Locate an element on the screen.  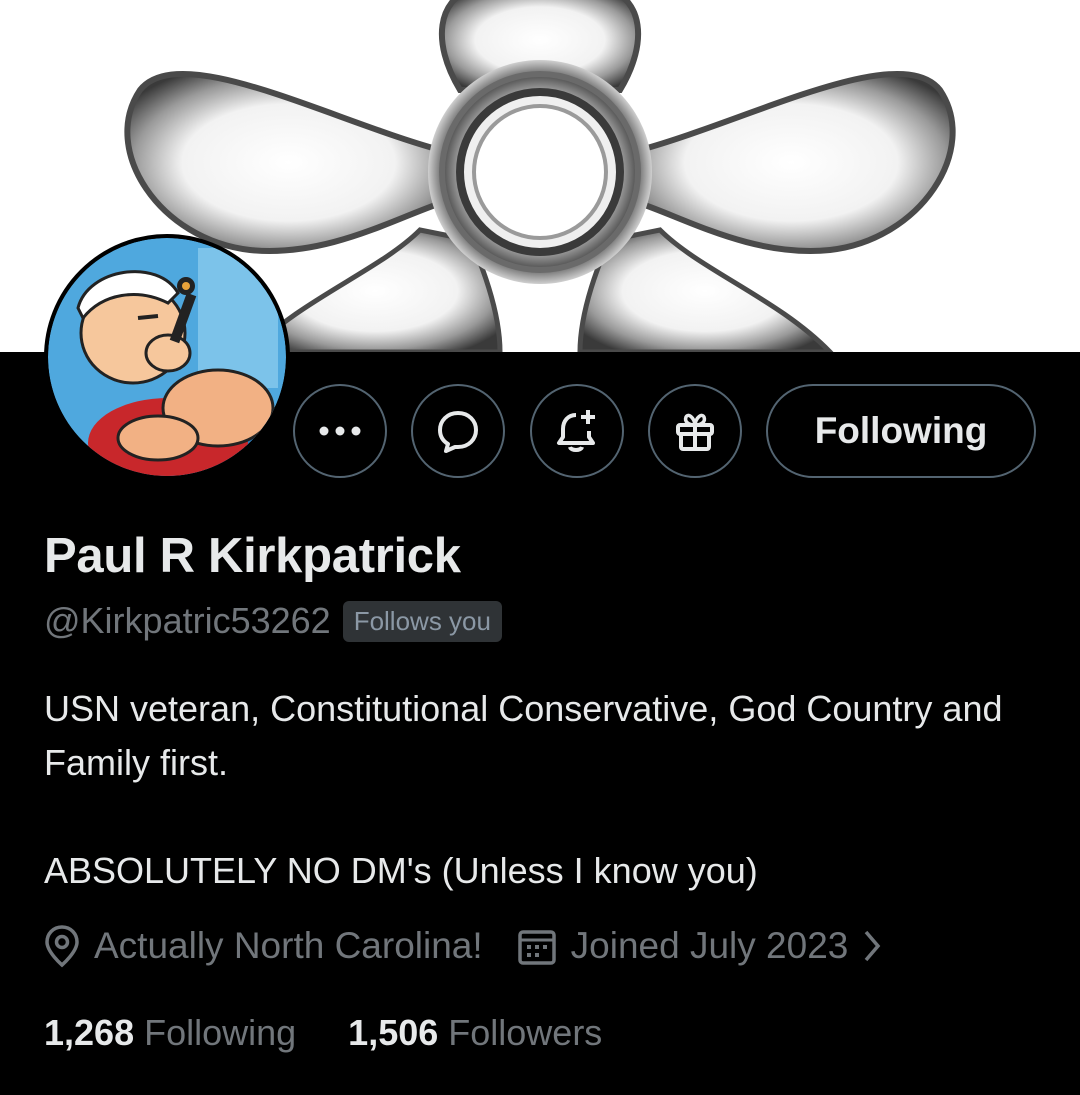
joined-text: Joined July 2023 is located at coordinates (709, 945).